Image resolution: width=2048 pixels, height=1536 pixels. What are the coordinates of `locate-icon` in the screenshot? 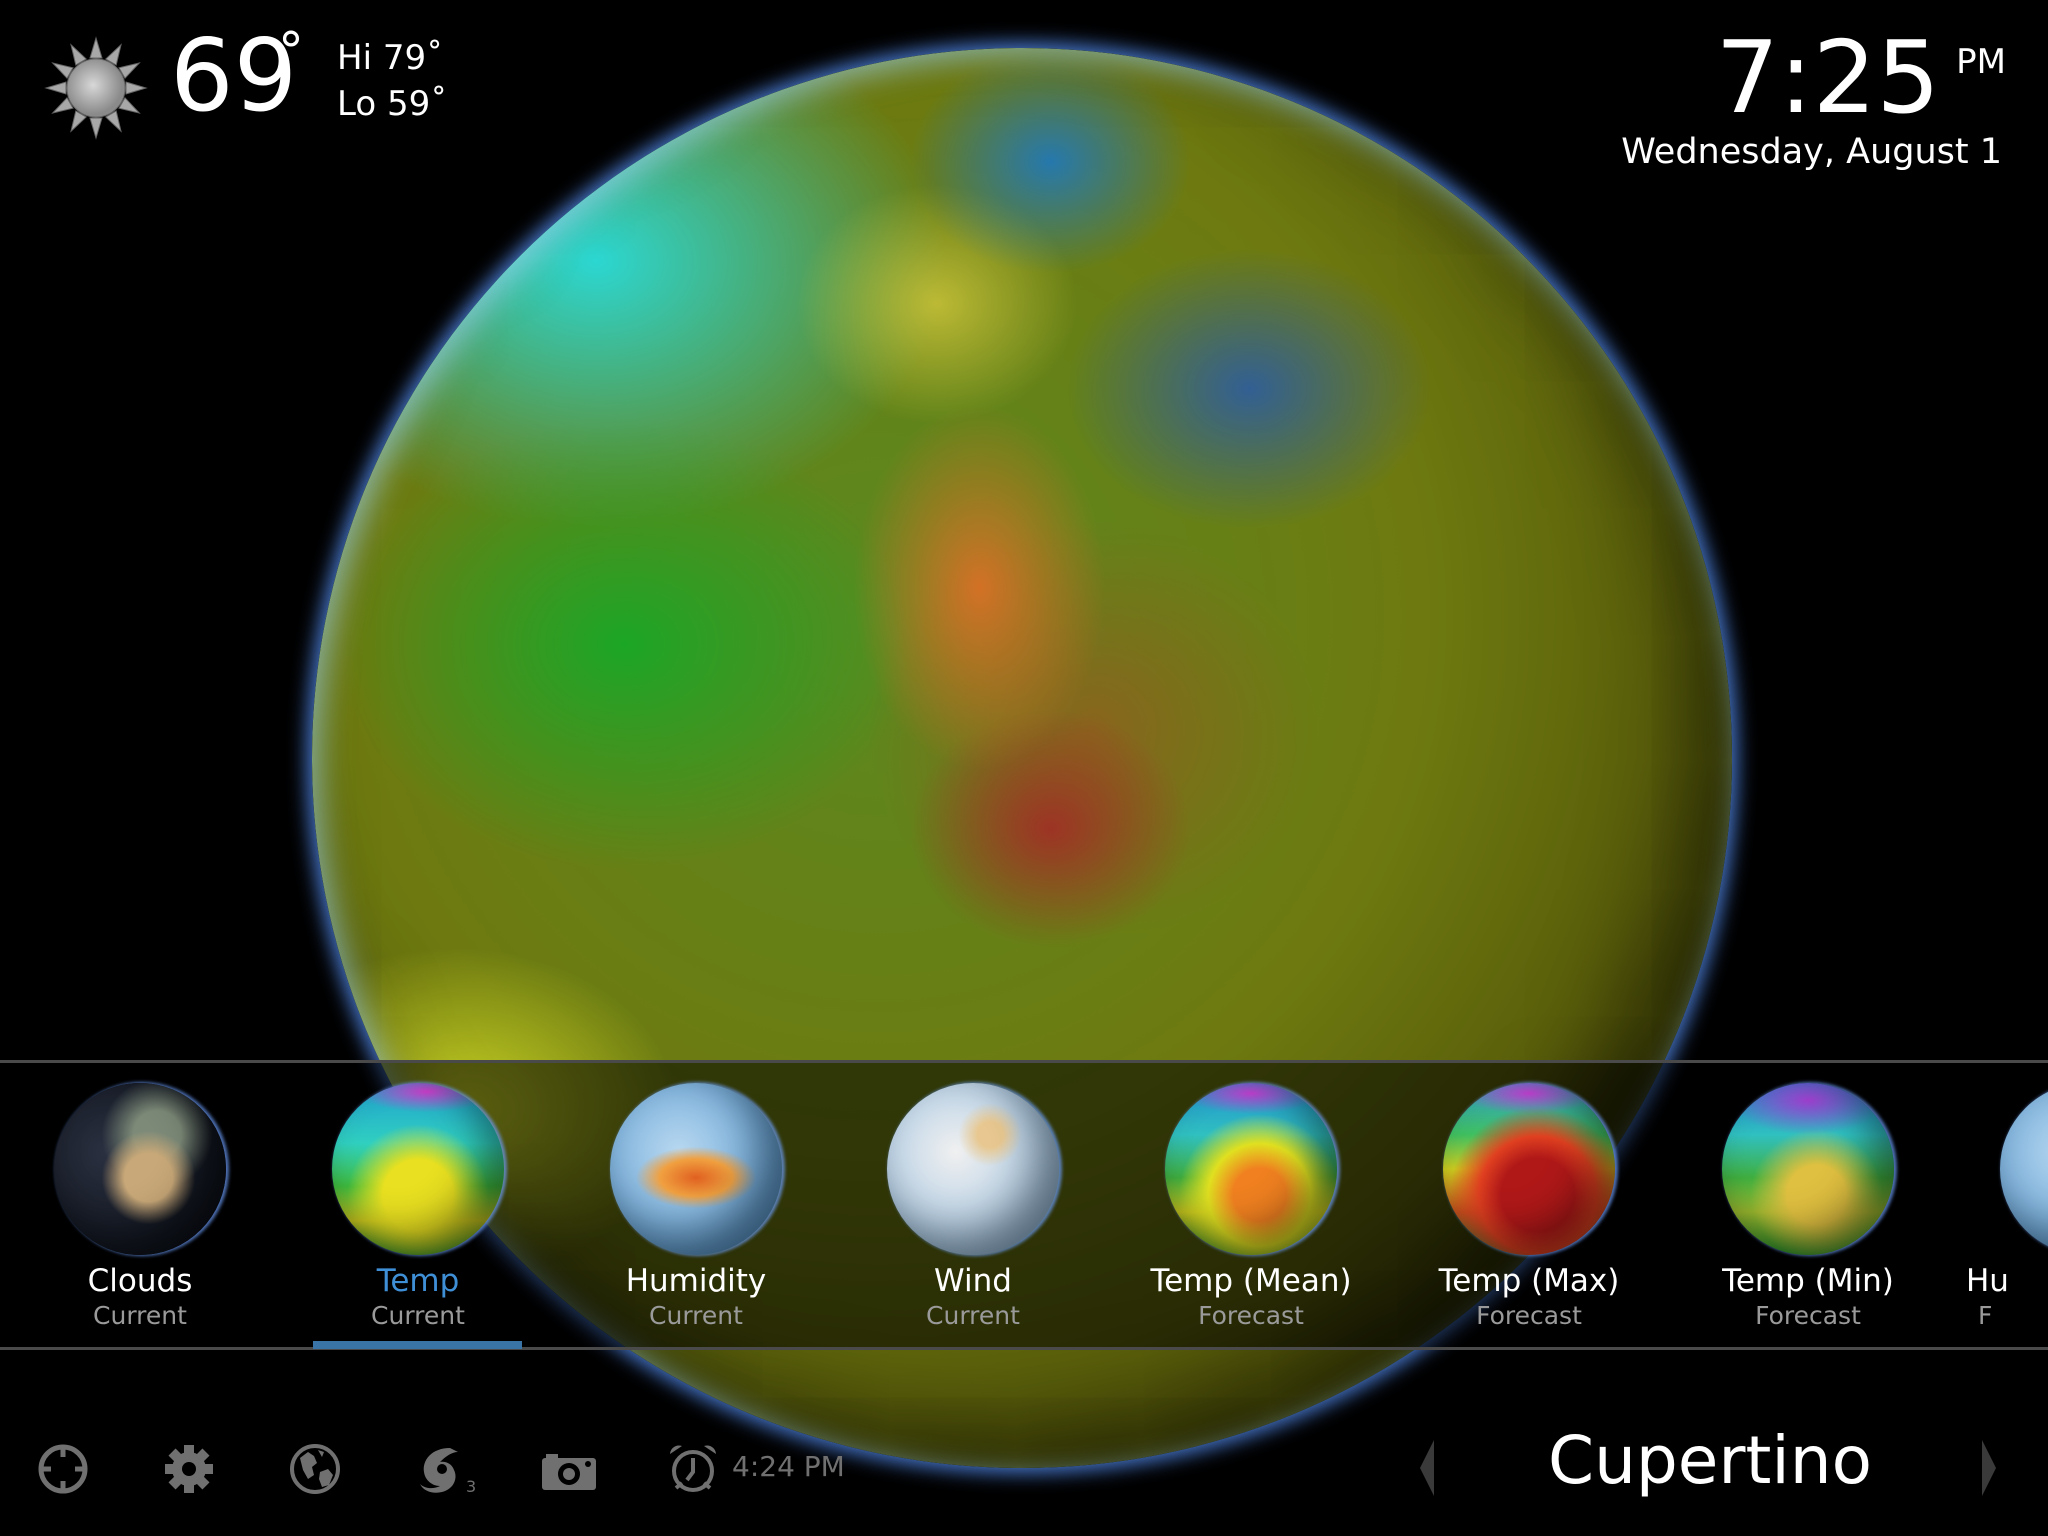 It's located at (63, 1469).